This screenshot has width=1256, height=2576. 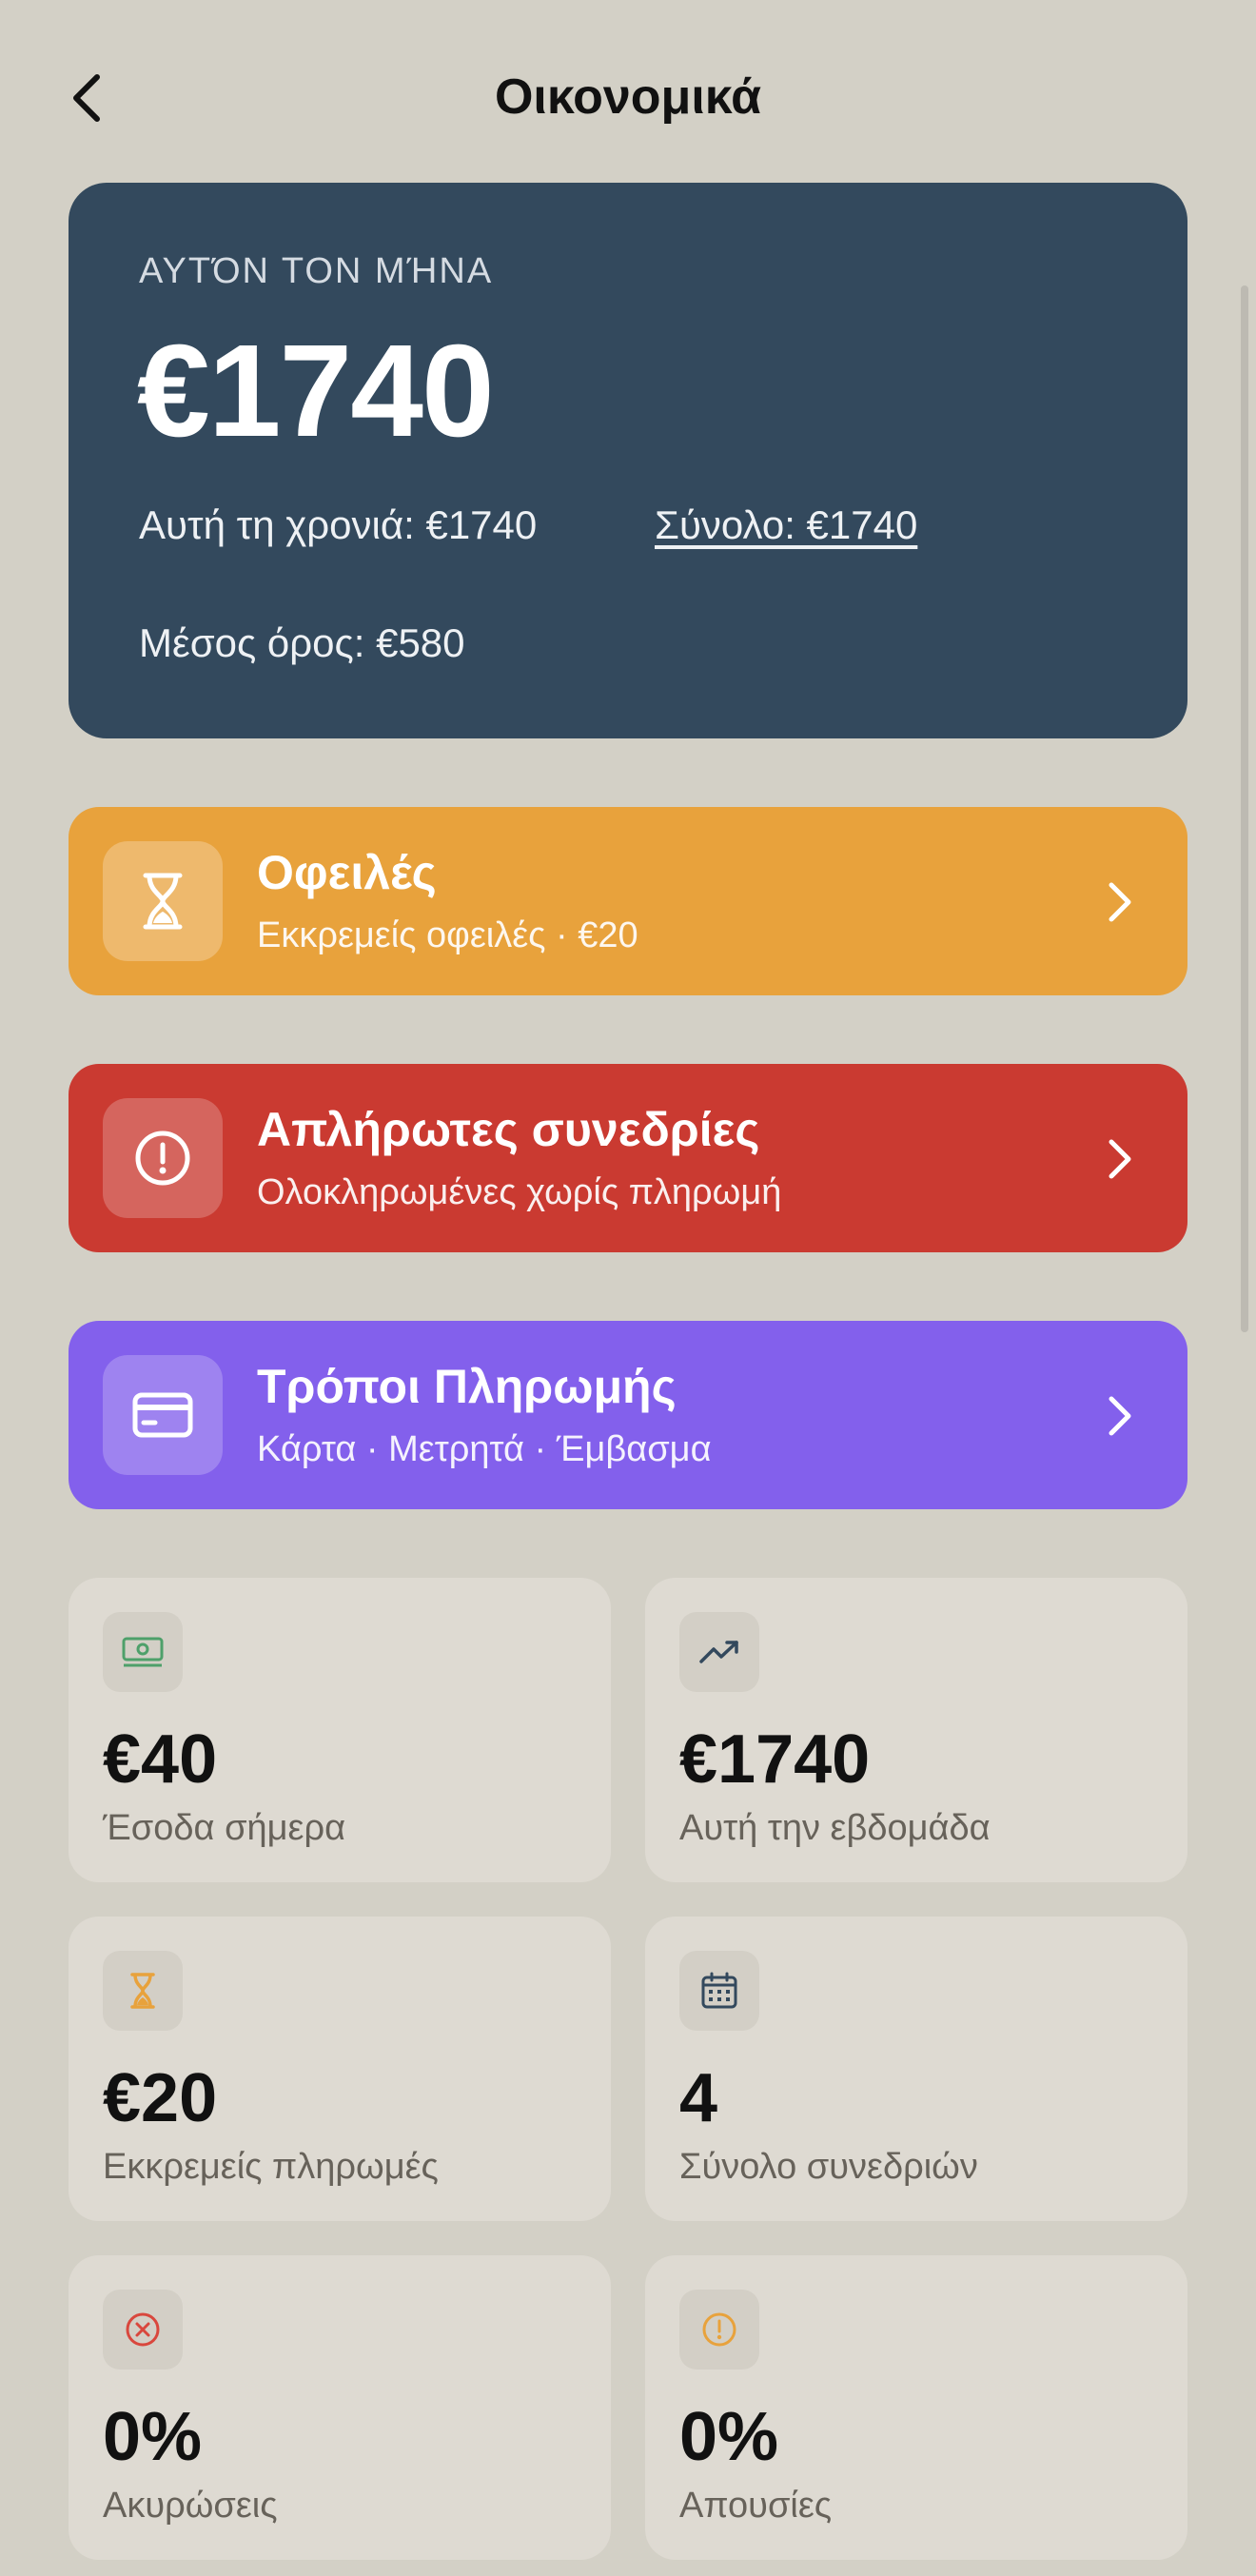 I want to click on stat-value: 4, so click(x=698, y=2098).